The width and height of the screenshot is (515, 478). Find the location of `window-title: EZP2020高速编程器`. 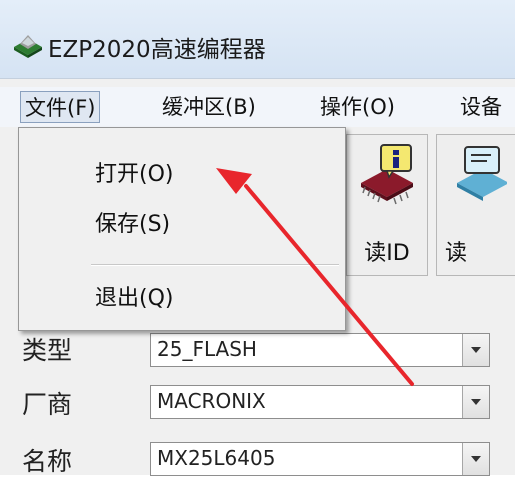

window-title: EZP2020高速编程器 is located at coordinates (157, 50).